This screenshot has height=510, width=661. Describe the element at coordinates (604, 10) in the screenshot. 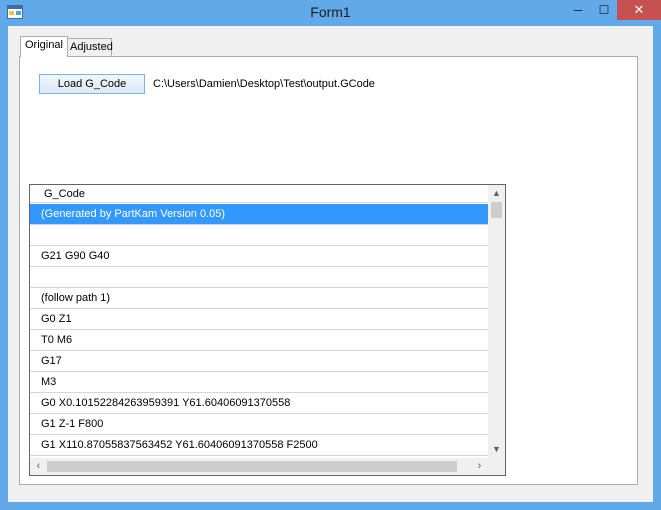

I see `maximize-button: ☐` at that location.